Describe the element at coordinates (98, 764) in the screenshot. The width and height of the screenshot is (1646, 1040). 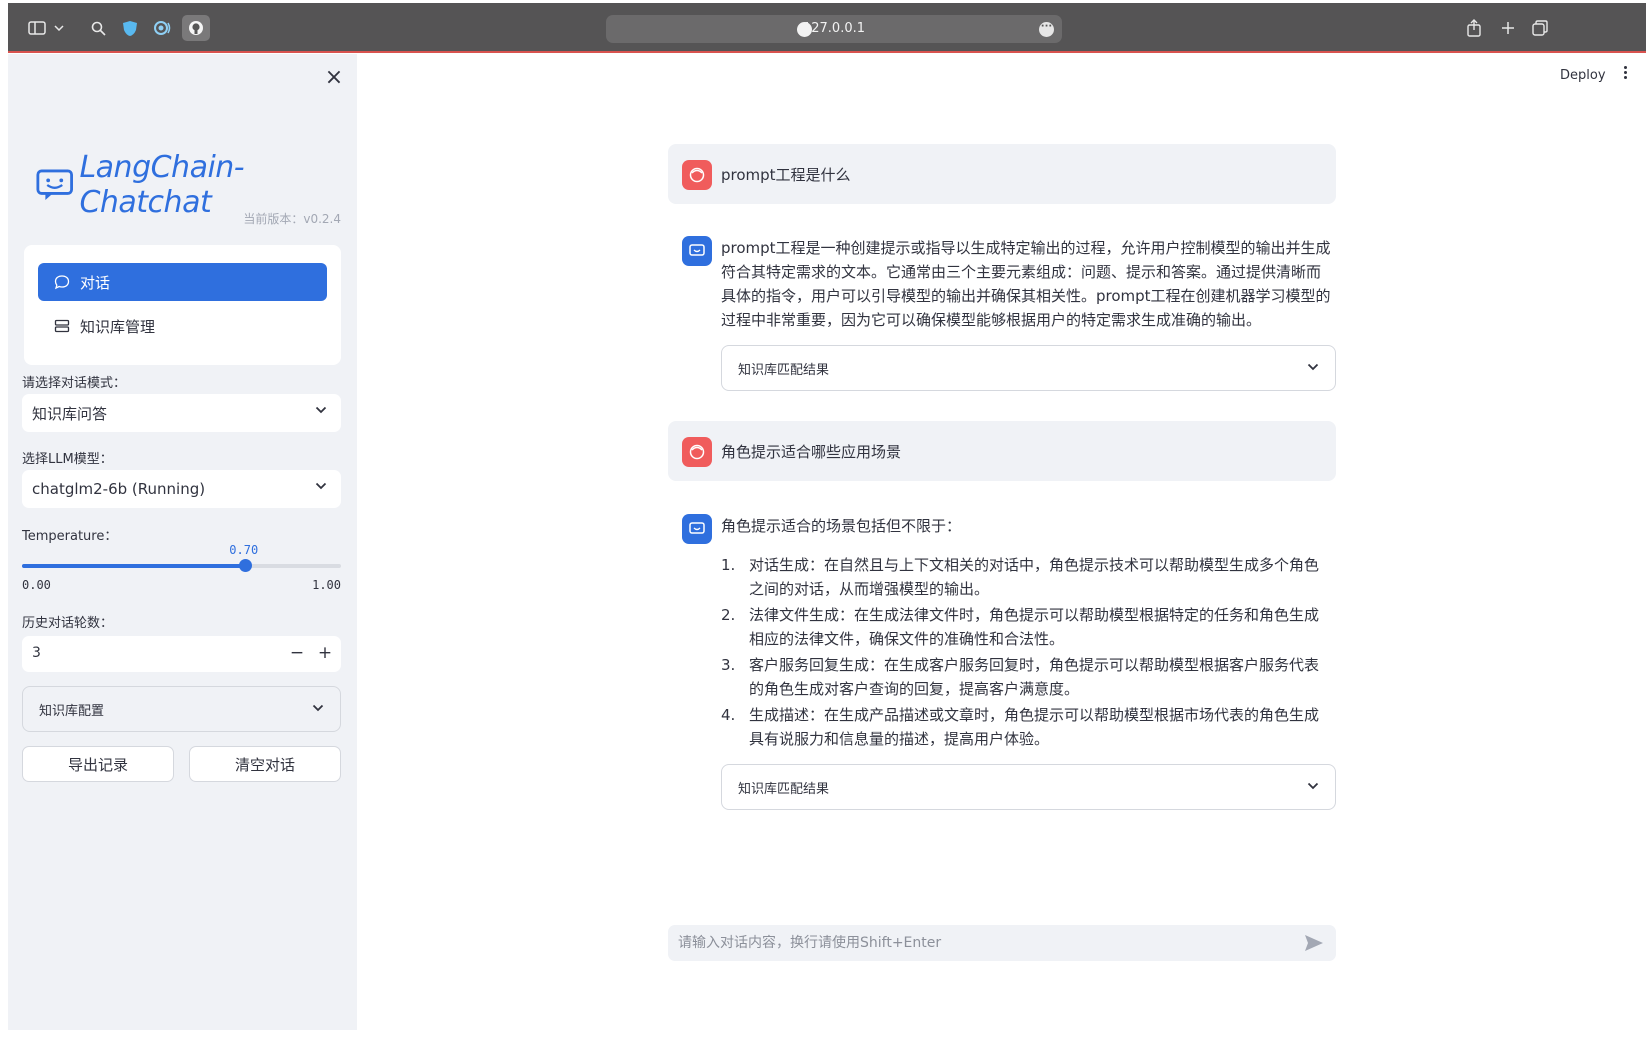
I see `export-button: 导出记录` at that location.